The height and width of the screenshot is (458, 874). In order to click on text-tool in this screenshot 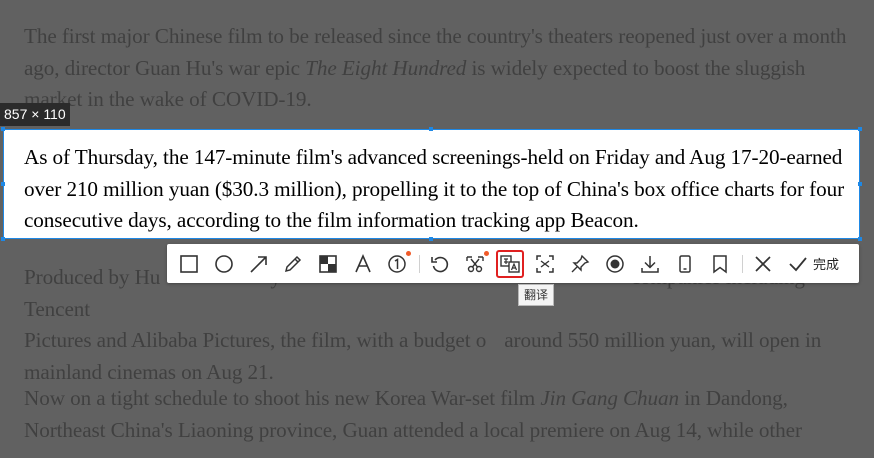, I will do `click(363, 264)`.